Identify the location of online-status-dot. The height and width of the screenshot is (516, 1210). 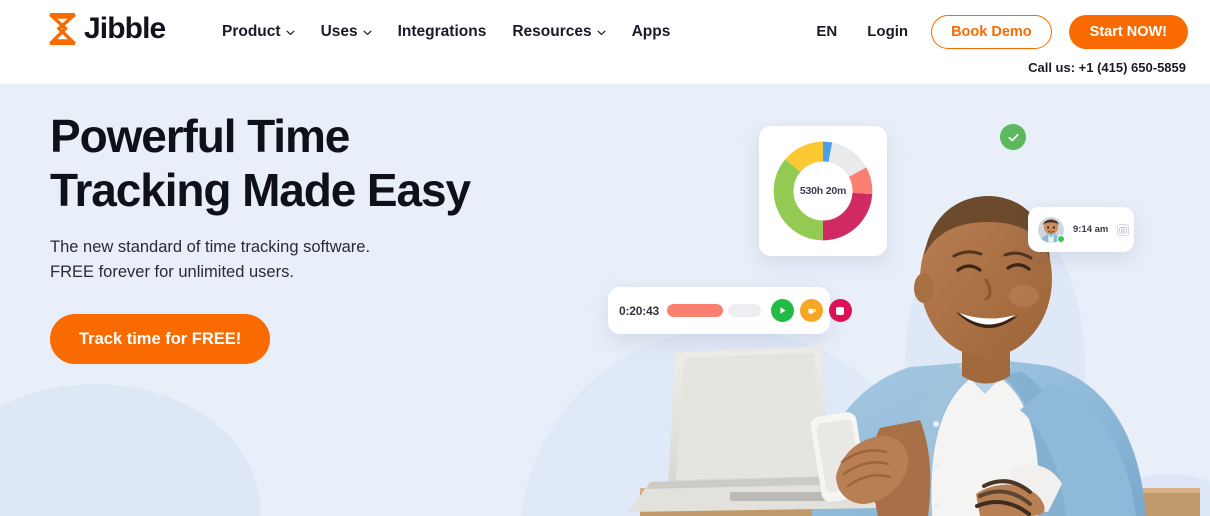
(1061, 238).